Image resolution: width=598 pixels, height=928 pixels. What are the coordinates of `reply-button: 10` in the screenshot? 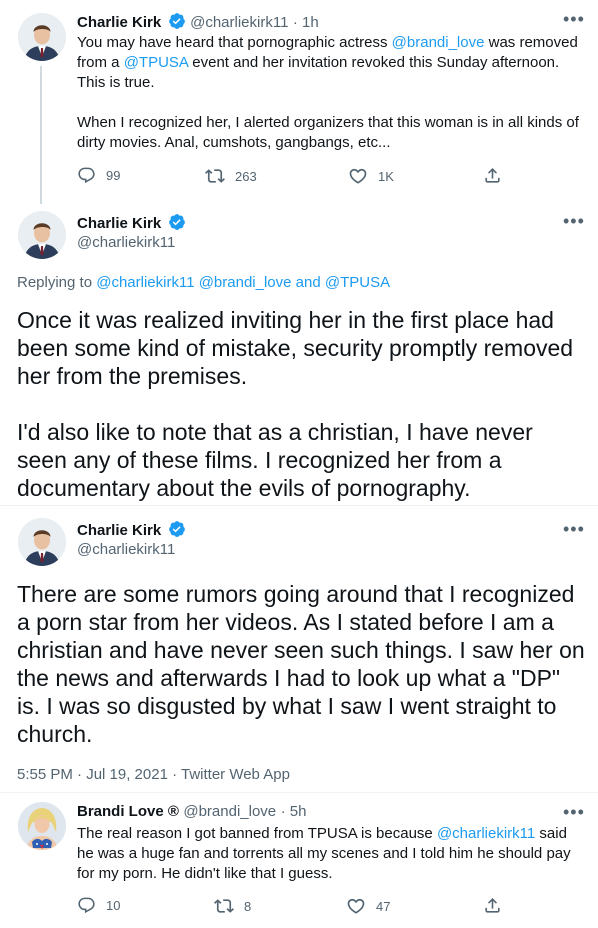 It's located at (98, 905).